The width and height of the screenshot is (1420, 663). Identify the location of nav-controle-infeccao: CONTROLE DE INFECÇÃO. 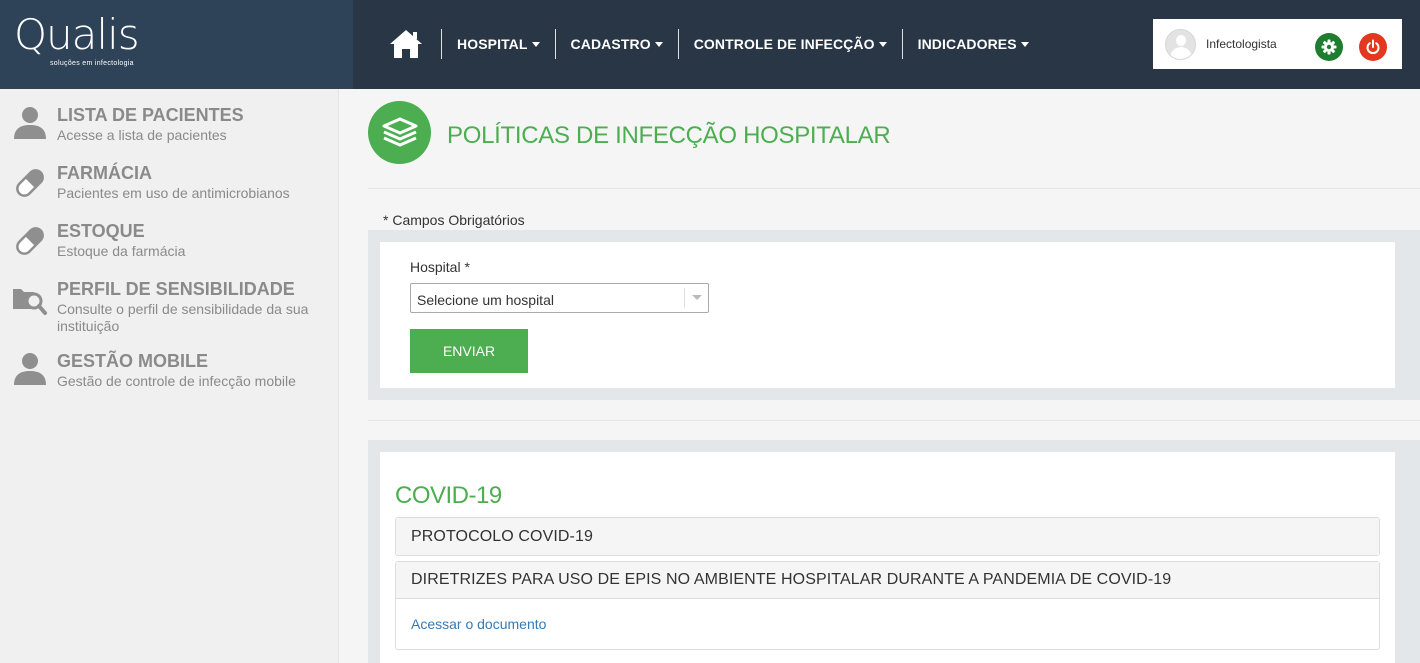
(790, 44).